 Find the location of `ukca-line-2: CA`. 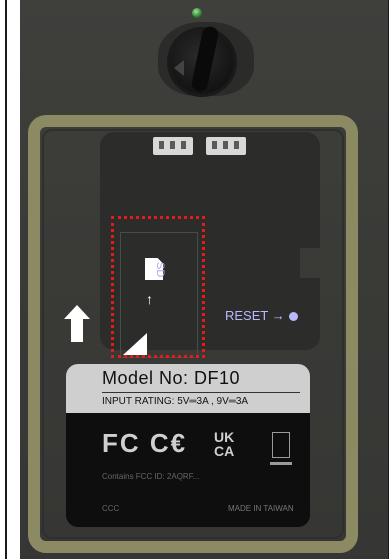

ukca-line-2: CA is located at coordinates (224, 451).